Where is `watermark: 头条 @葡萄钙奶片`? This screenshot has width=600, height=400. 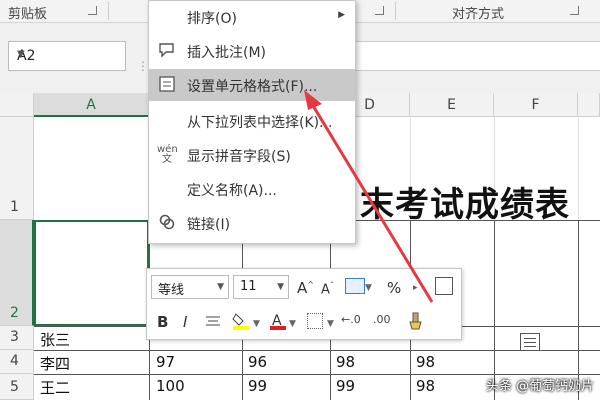
watermark: 头条 @葡萄钙奶片 is located at coordinates (539, 386).